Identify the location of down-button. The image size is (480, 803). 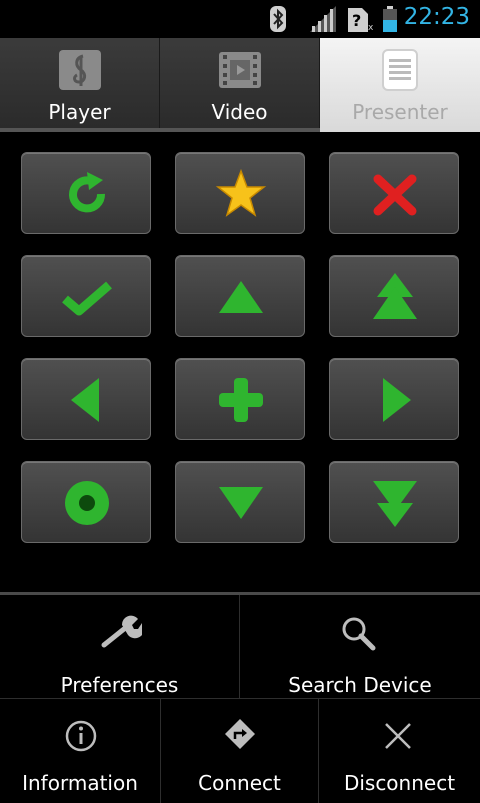
(240, 502).